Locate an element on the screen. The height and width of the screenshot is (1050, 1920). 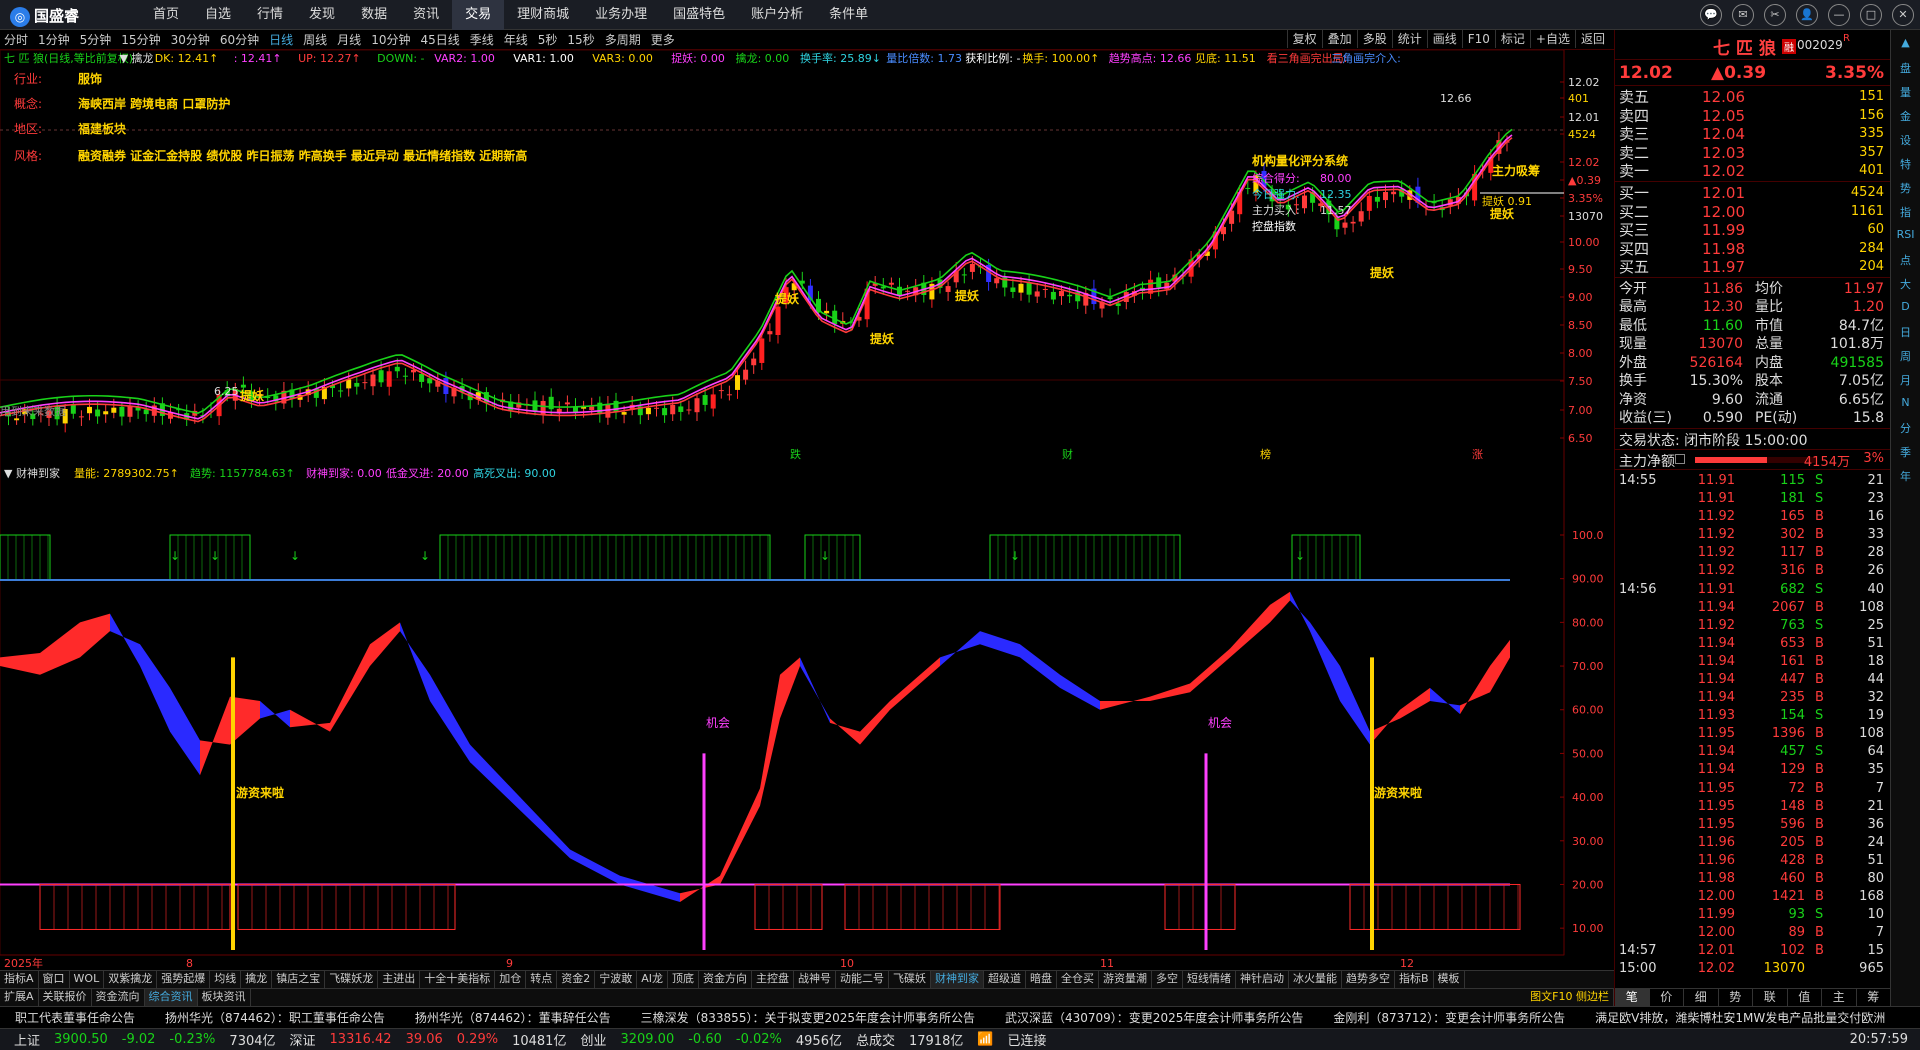
news-item: 武汉深蓝（430709）：变更2025年度会计师事务所公告 is located at coordinates (1154, 1017).